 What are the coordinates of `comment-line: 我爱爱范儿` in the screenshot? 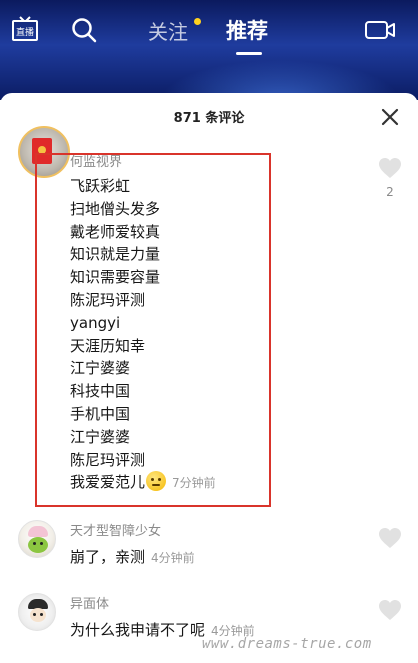 It's located at (108, 482).